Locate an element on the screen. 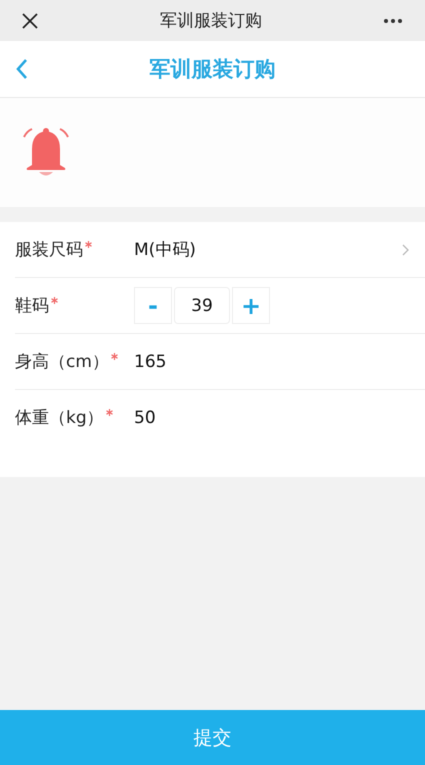  field-label: 体重（kg） is located at coordinates (59, 418).